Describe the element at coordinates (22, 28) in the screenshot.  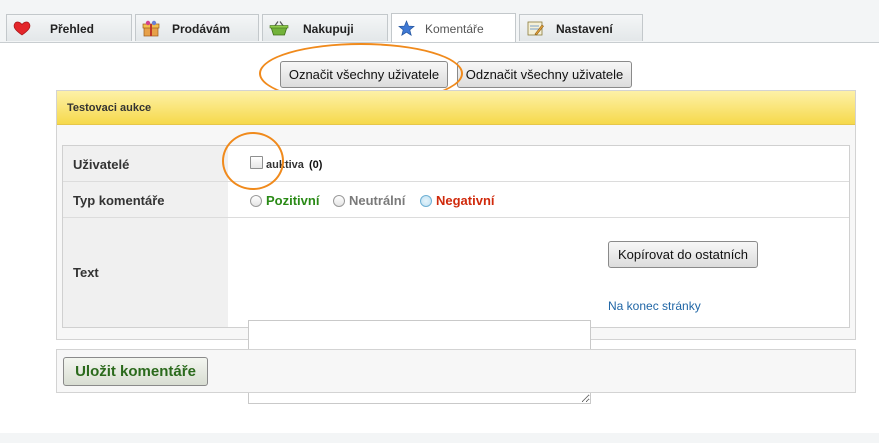
I see `heart-icon` at that location.